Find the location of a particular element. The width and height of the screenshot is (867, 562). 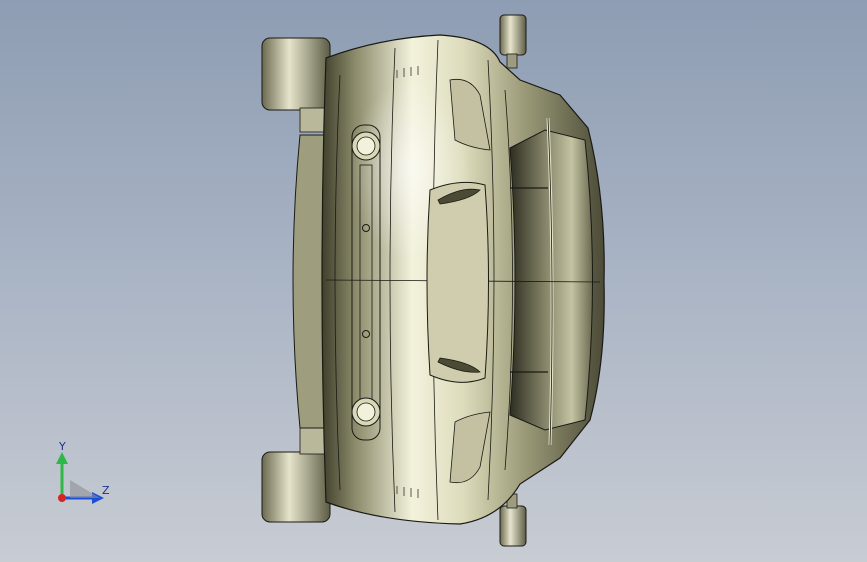

fog-light-bottom is located at coordinates (366, 412).